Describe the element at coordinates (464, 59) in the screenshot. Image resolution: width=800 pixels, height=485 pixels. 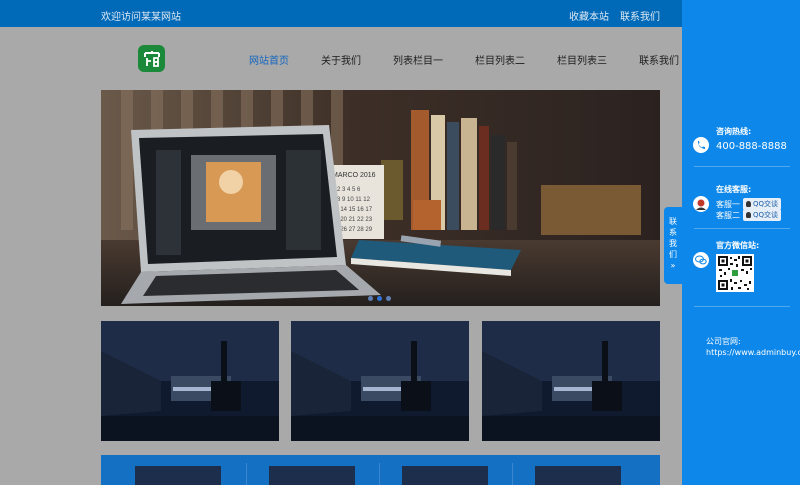
I see `main-nav: 网站首页 关于我们 列表栏目一 栏目列表二 栏目列表三 联系我们` at that location.